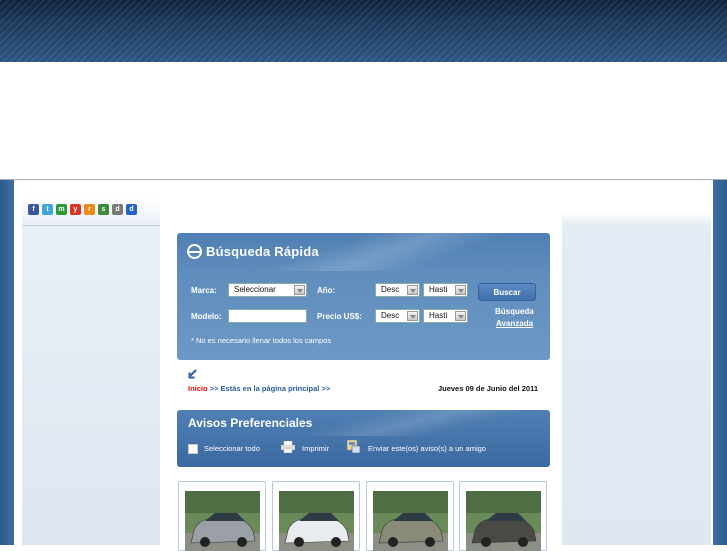 The width and height of the screenshot is (727, 551). I want to click on digg-icon: d, so click(117, 209).